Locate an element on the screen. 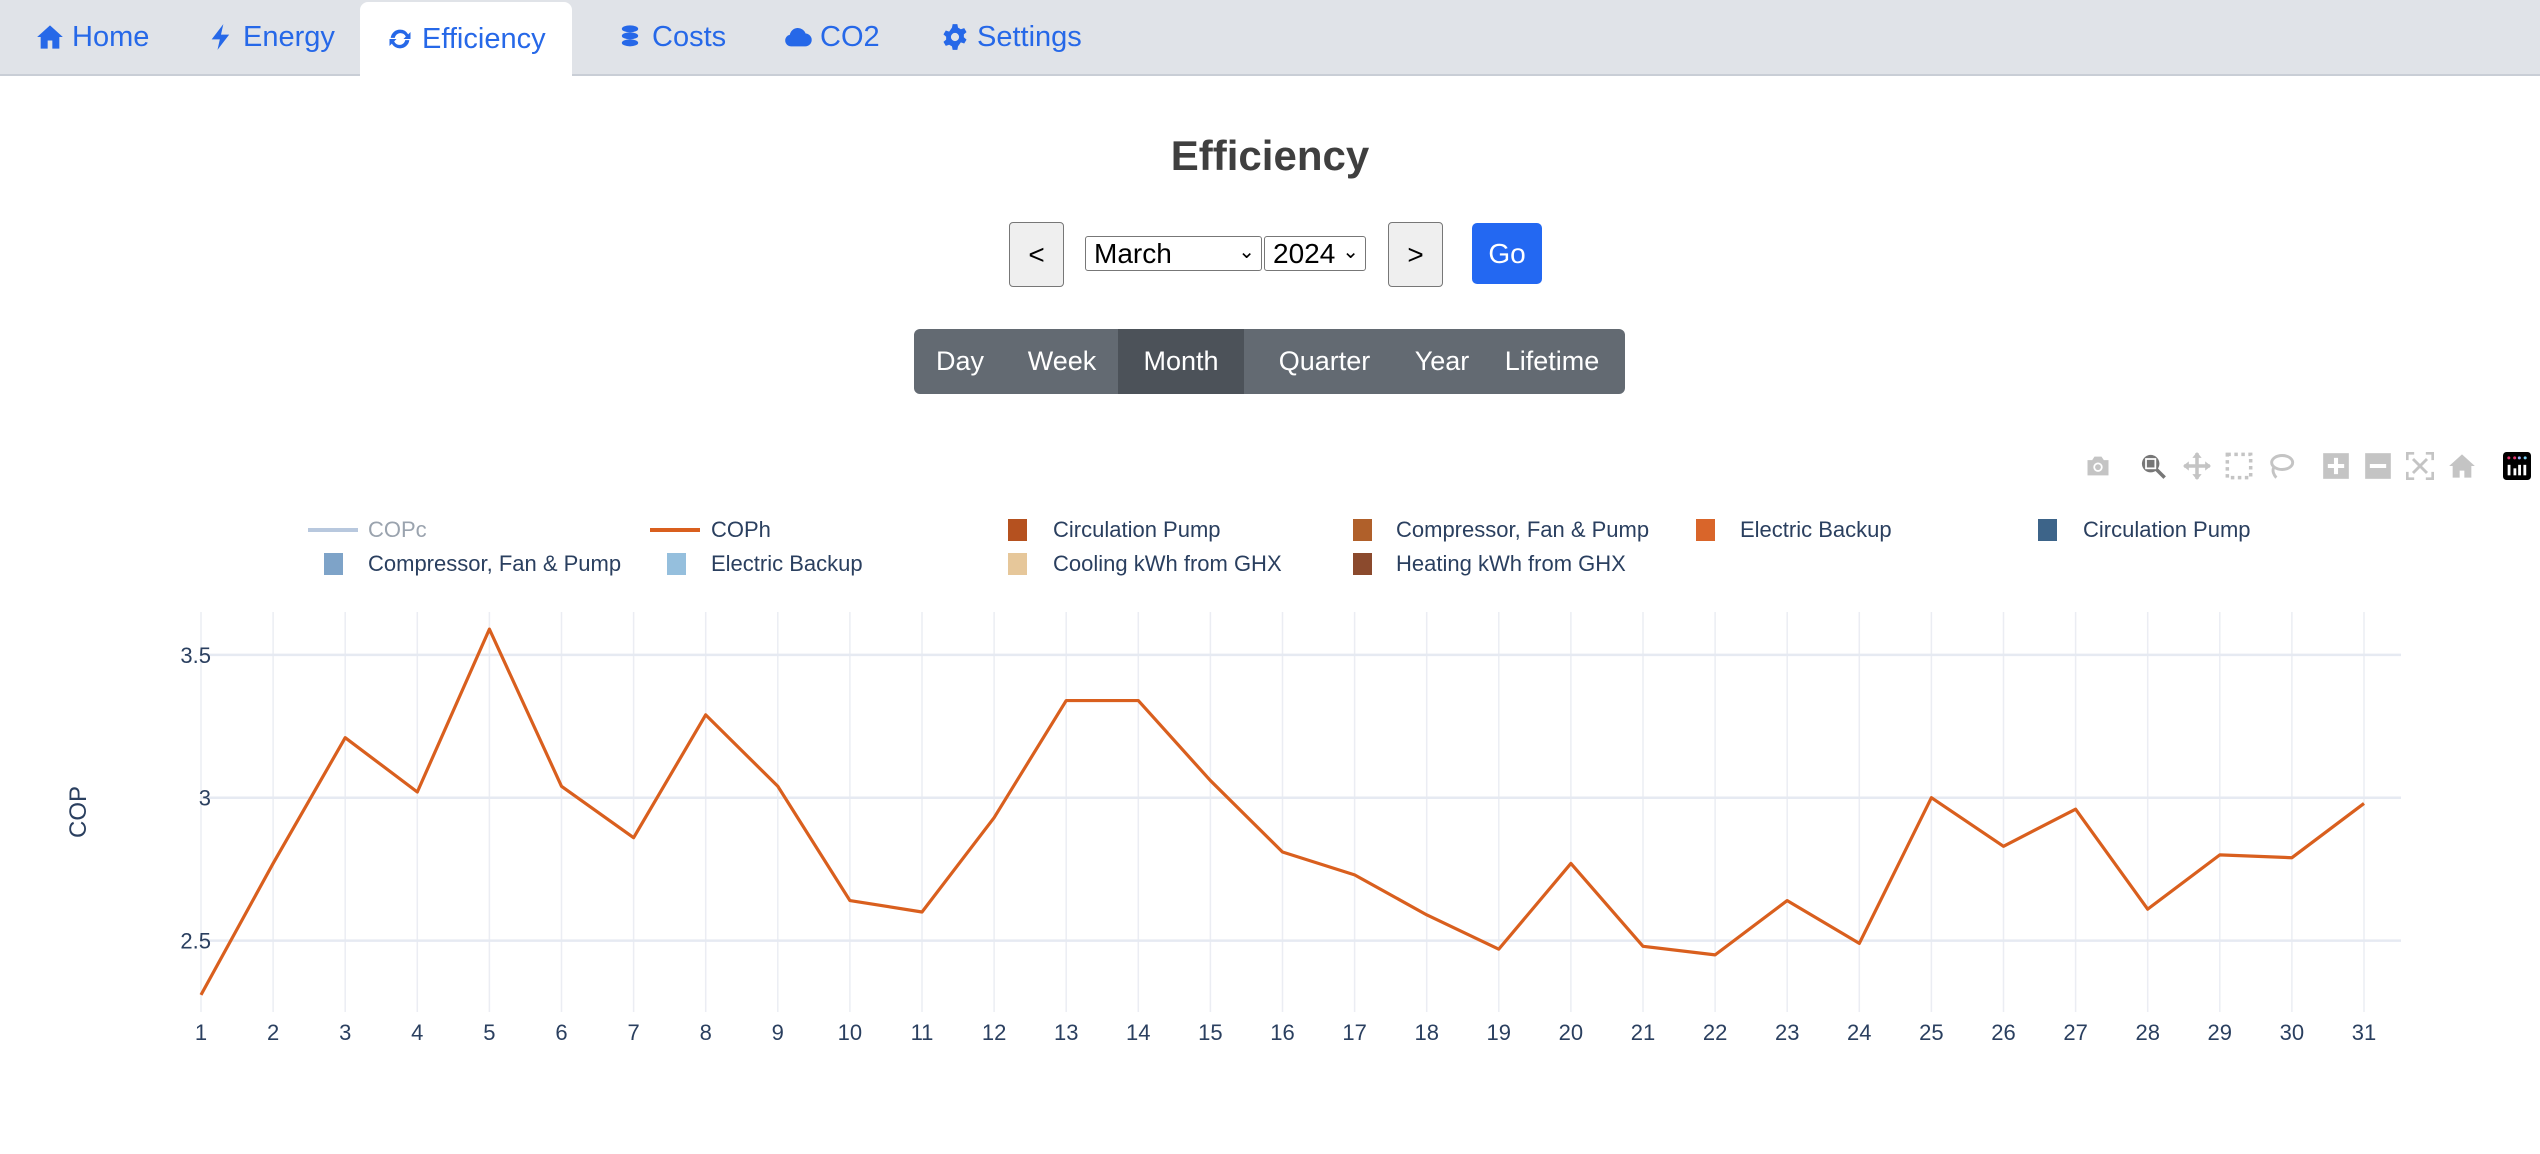 Image resolution: width=2540 pixels, height=1154 pixels. x-tick-label: 18 is located at coordinates (1426, 1032).